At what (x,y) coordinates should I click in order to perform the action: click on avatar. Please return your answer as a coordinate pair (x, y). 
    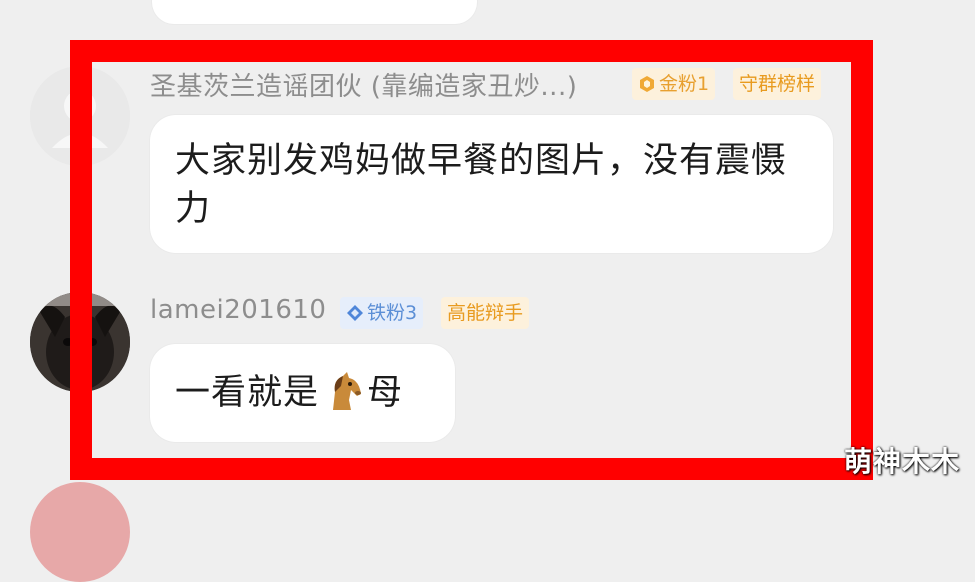
    Looking at the image, I should click on (80, 532).